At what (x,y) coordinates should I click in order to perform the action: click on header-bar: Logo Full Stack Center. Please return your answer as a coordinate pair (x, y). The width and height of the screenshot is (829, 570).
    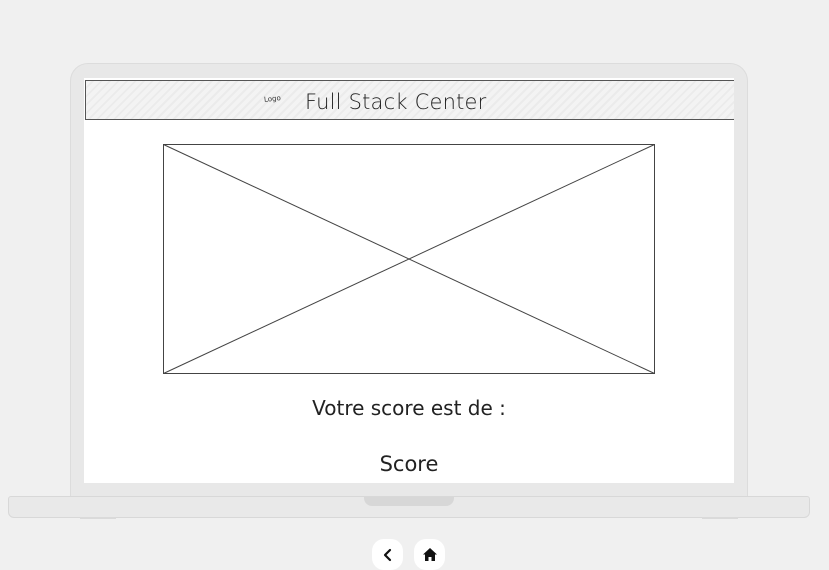
    Looking at the image, I should click on (409, 100).